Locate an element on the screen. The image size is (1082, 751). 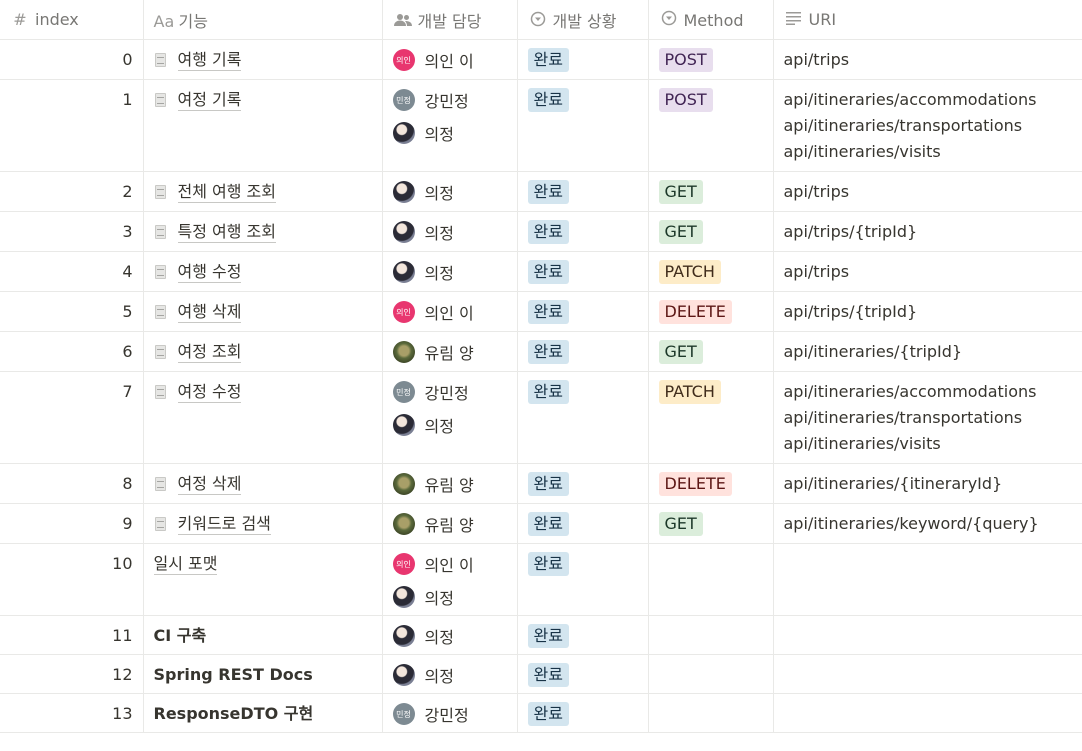
owner-cell: 민정 강민정 is located at coordinates (450, 713).